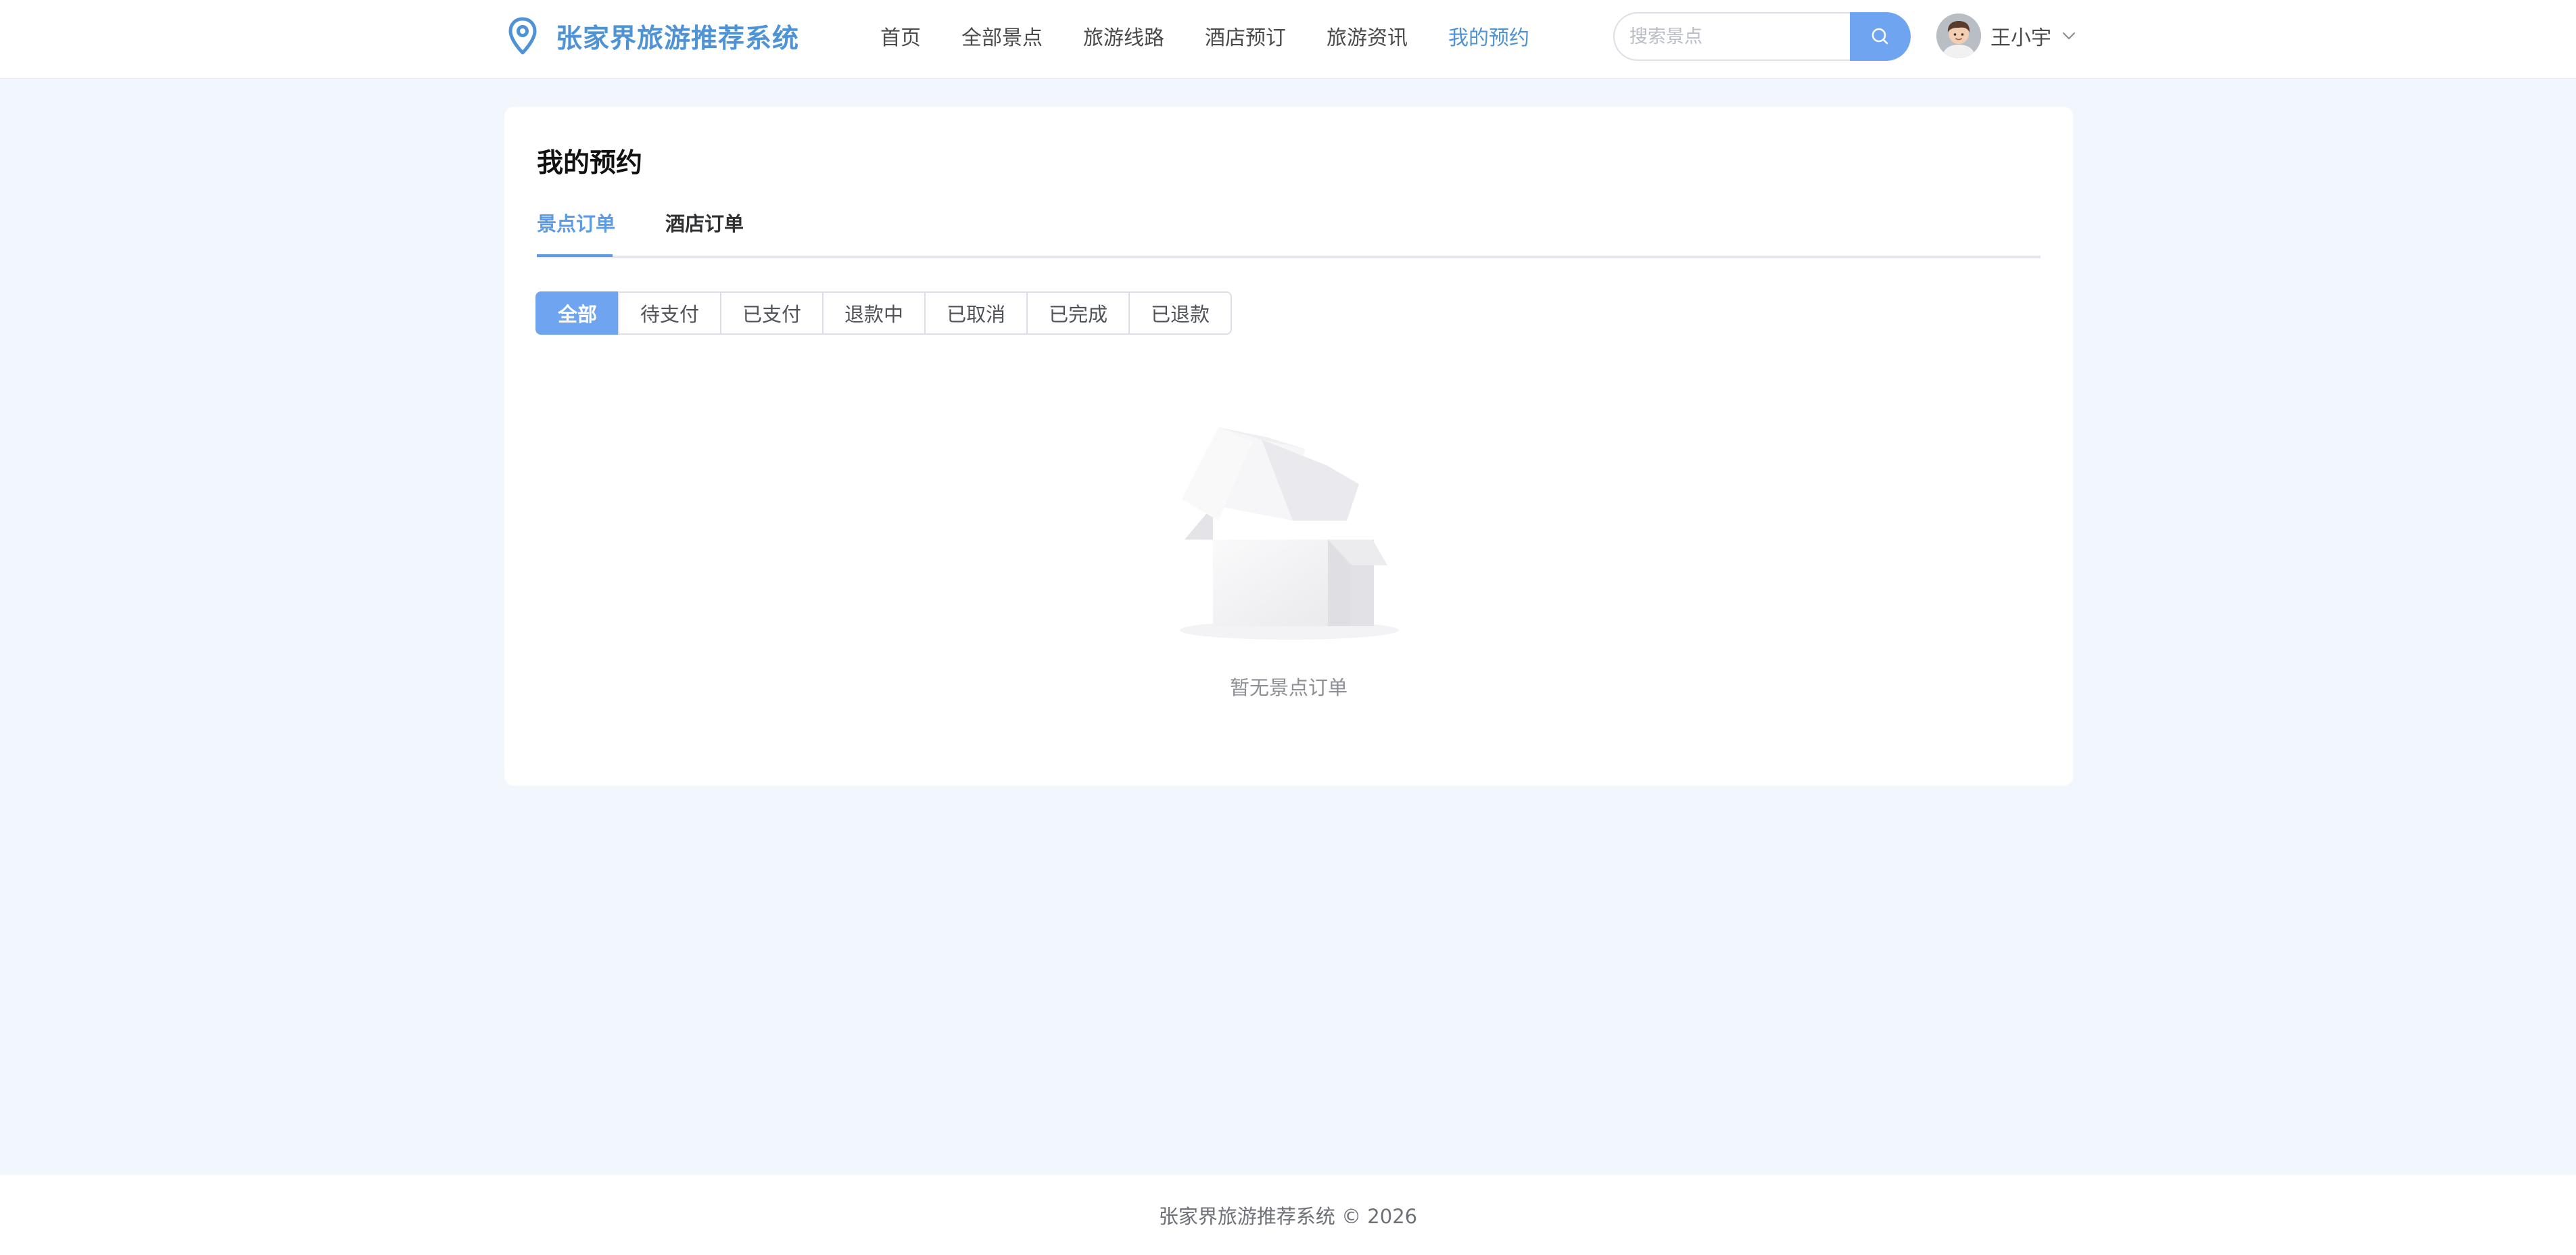 The width and height of the screenshot is (2576, 1255). Describe the element at coordinates (2020, 36) in the screenshot. I see `username: 王小宇` at that location.